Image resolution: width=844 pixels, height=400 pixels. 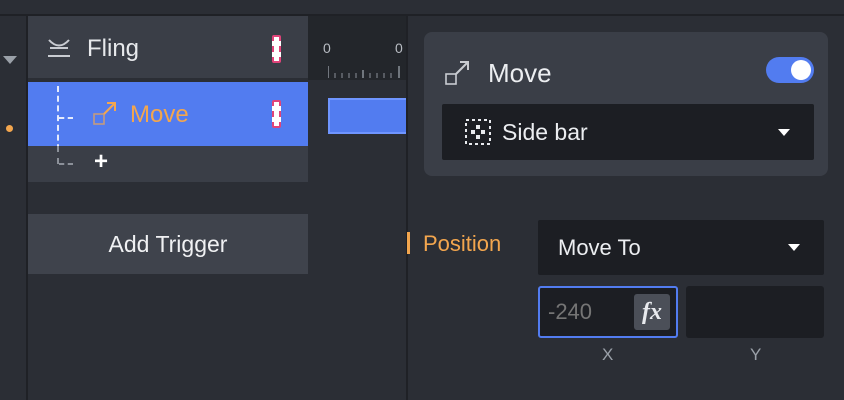 What do you see at coordinates (364, 72) in the screenshot?
I see `ruler-ticks` at bounding box center [364, 72].